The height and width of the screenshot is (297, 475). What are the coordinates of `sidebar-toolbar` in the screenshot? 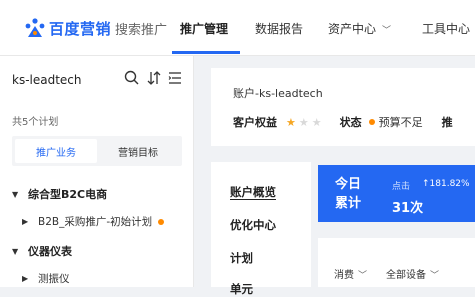 It's located at (153, 80).